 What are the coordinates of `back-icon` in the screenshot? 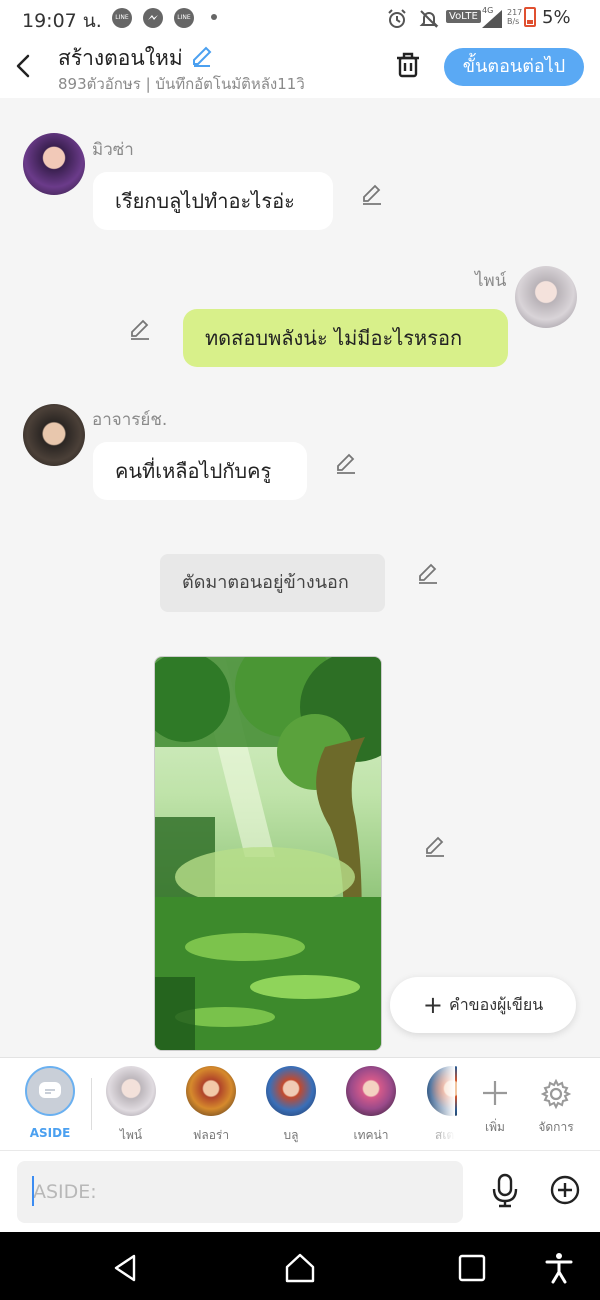 It's located at (24, 66).